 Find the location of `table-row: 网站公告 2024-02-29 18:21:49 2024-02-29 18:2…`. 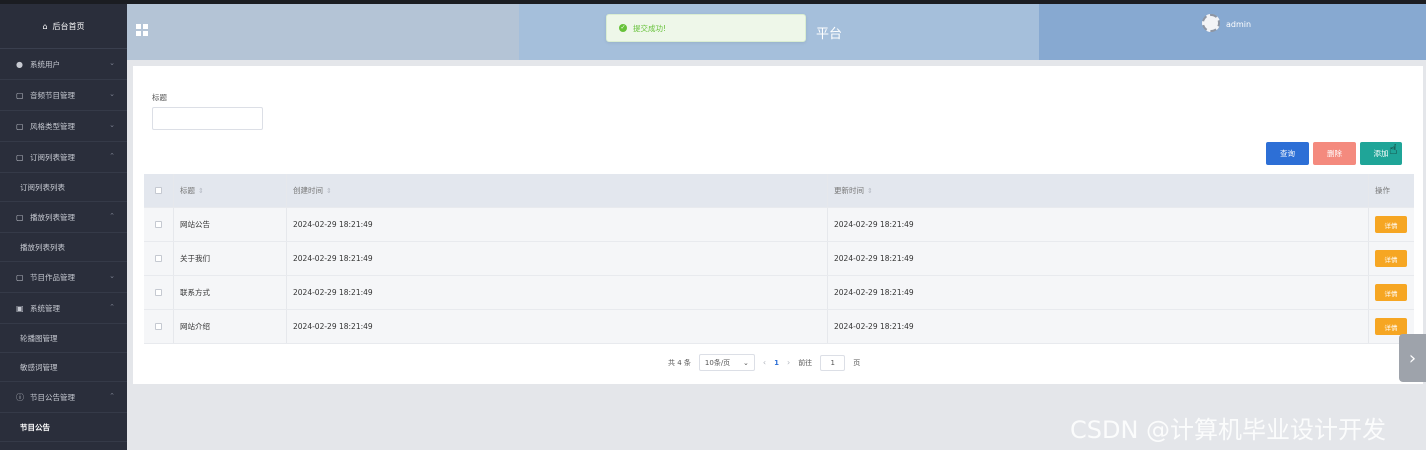

table-row: 网站公告 2024-02-29 18:21:49 2024-02-29 18:2… is located at coordinates (779, 225).